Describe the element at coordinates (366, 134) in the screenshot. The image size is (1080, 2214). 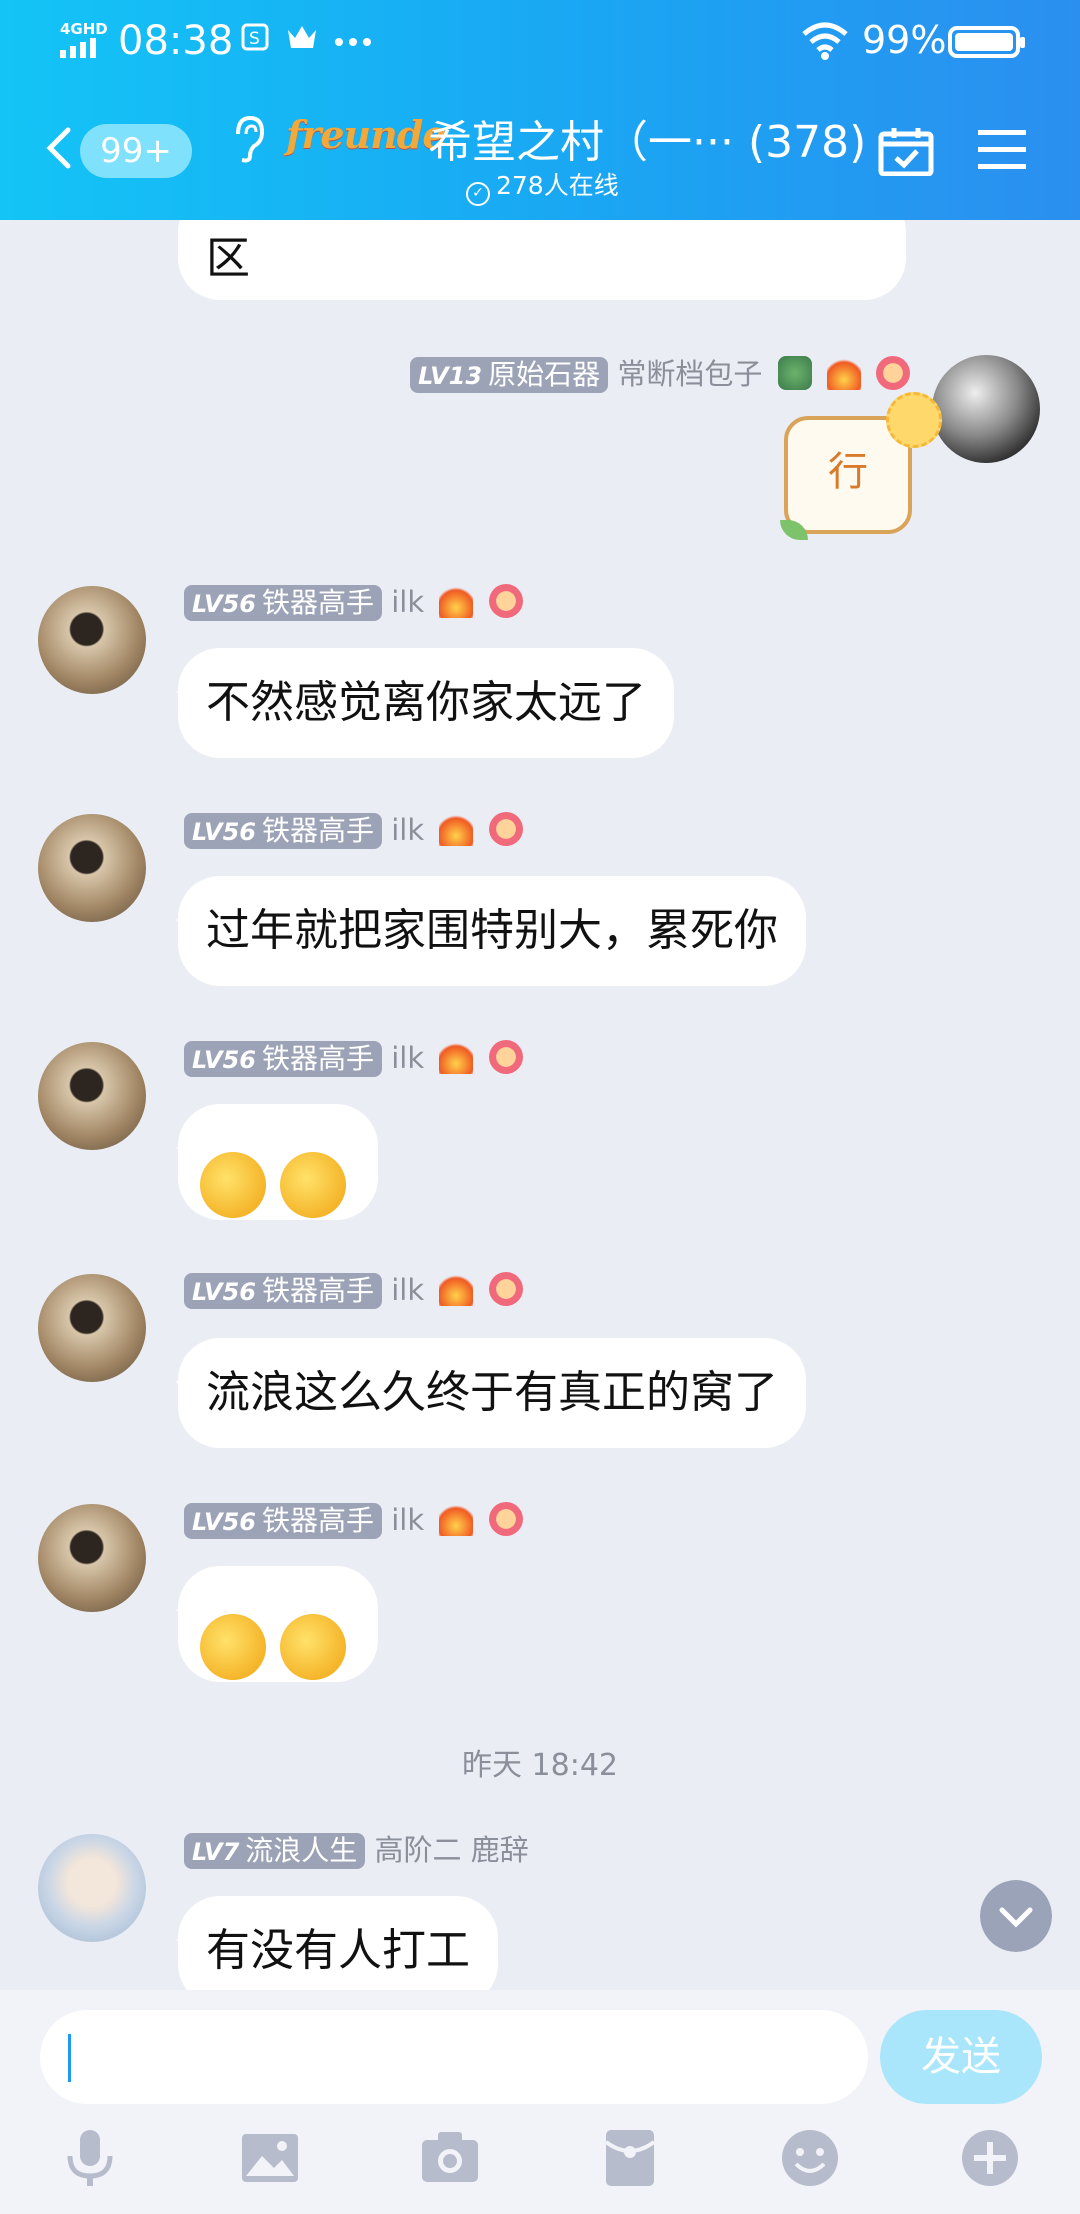
I see `group-logo: freunde` at that location.